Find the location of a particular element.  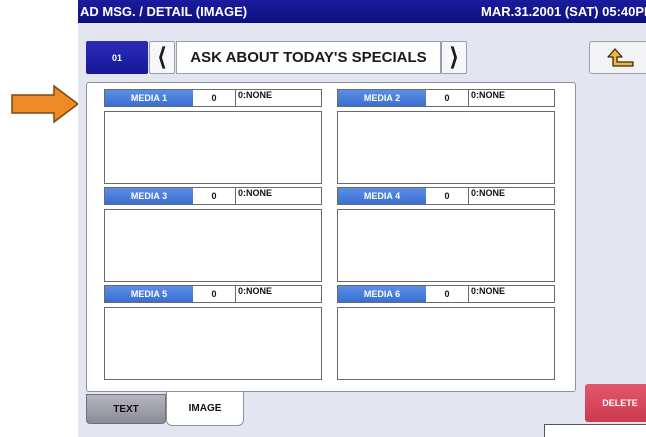

media-label-button: MEDIA 5 is located at coordinates (149, 294).